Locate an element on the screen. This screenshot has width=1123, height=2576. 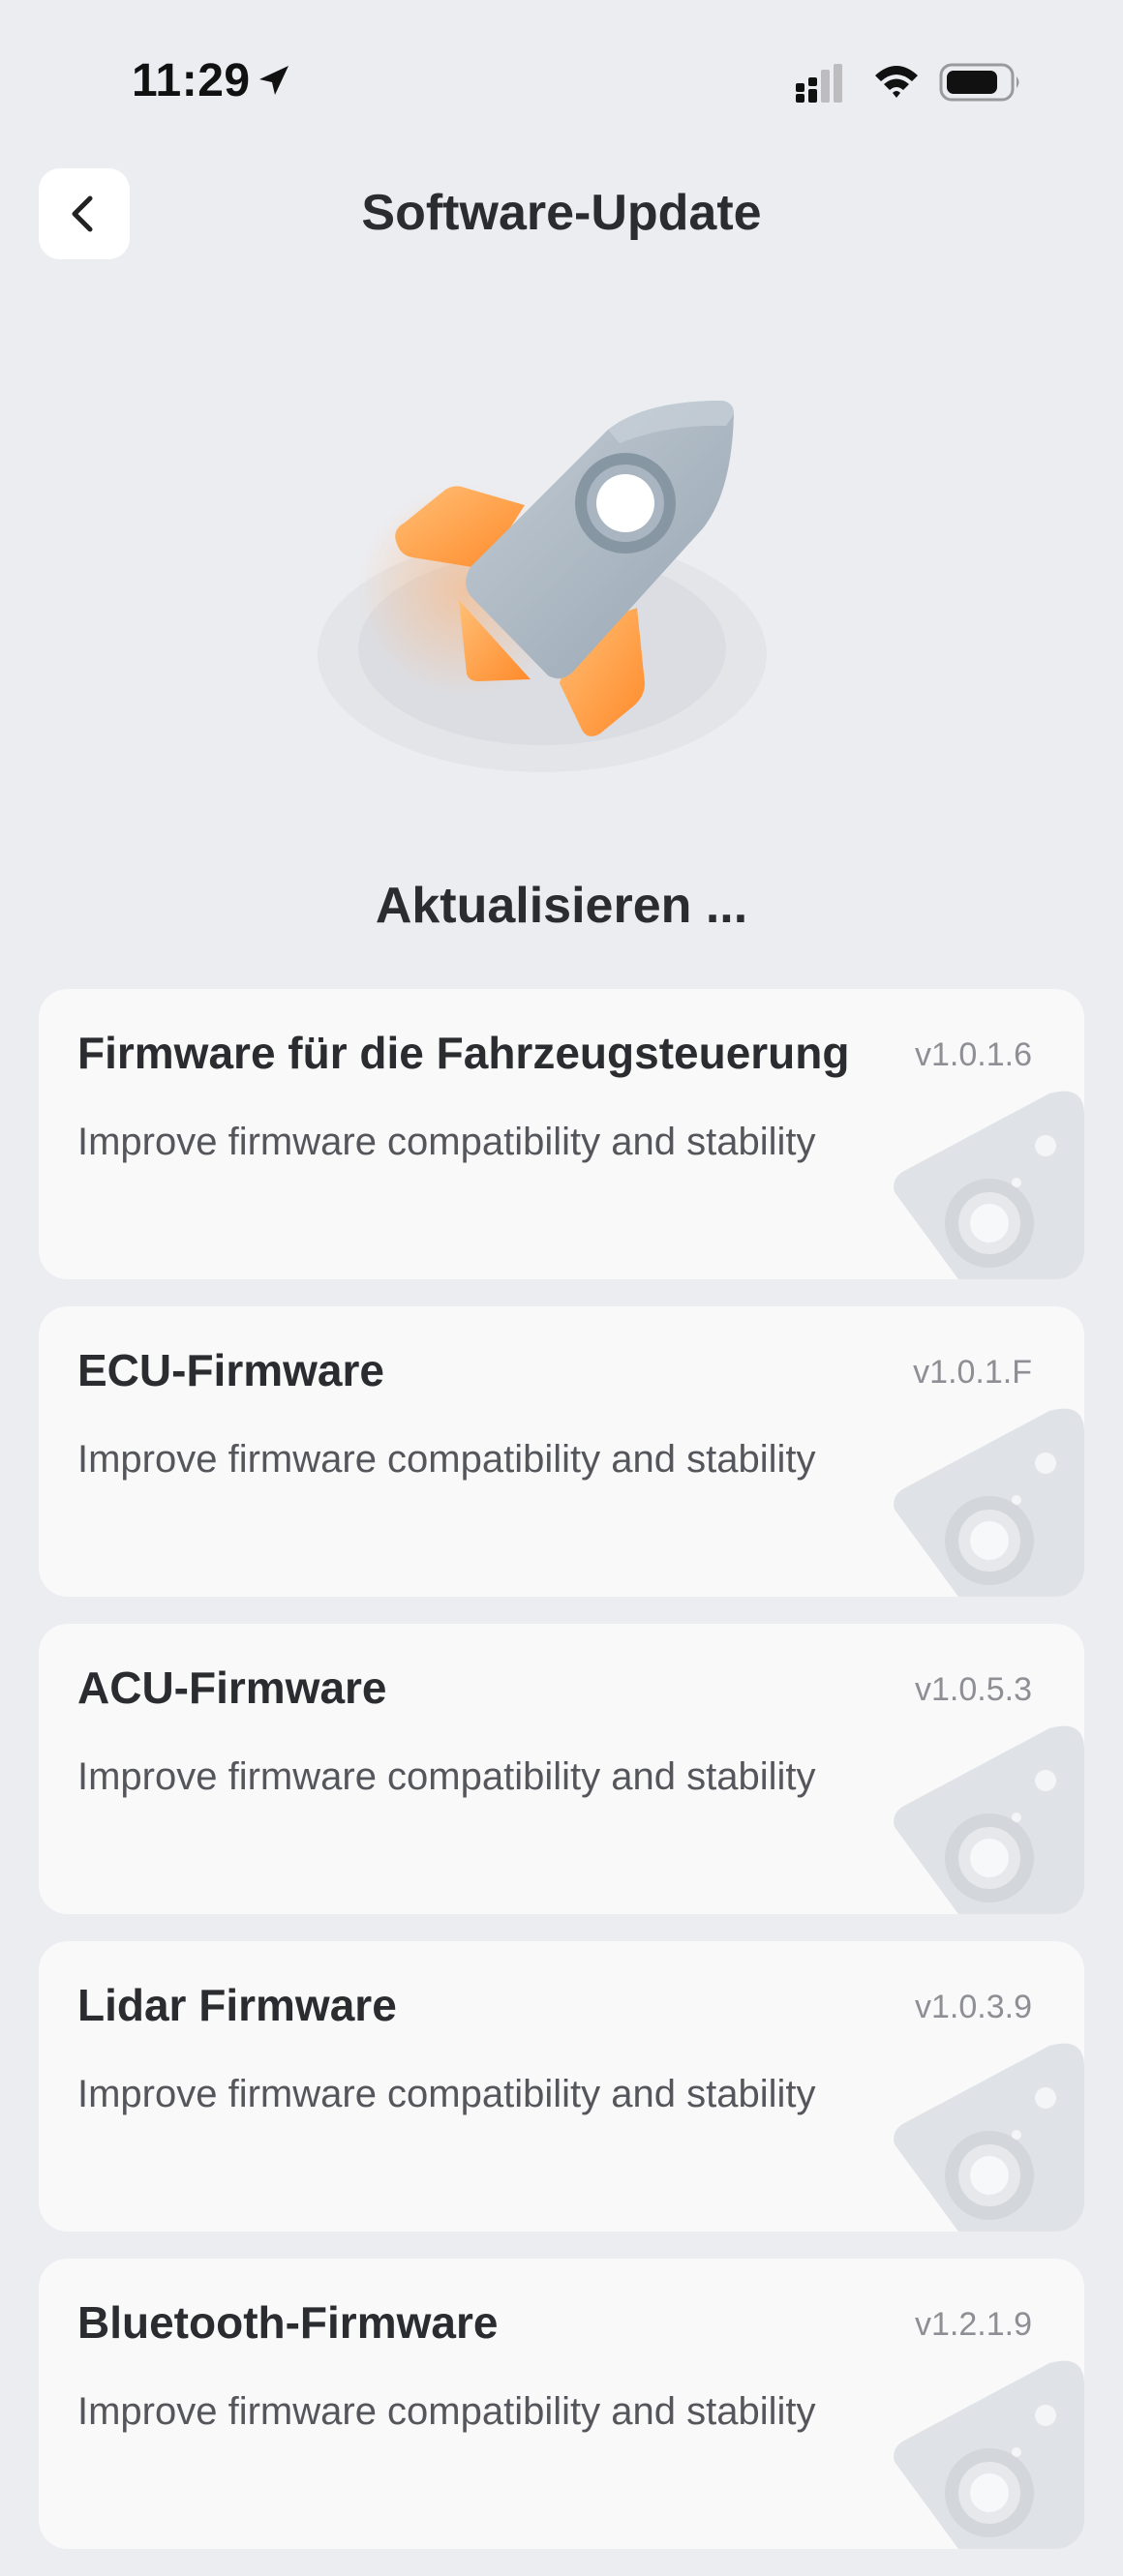
firmware-version: v1.2.1.9 is located at coordinates (973, 2324).